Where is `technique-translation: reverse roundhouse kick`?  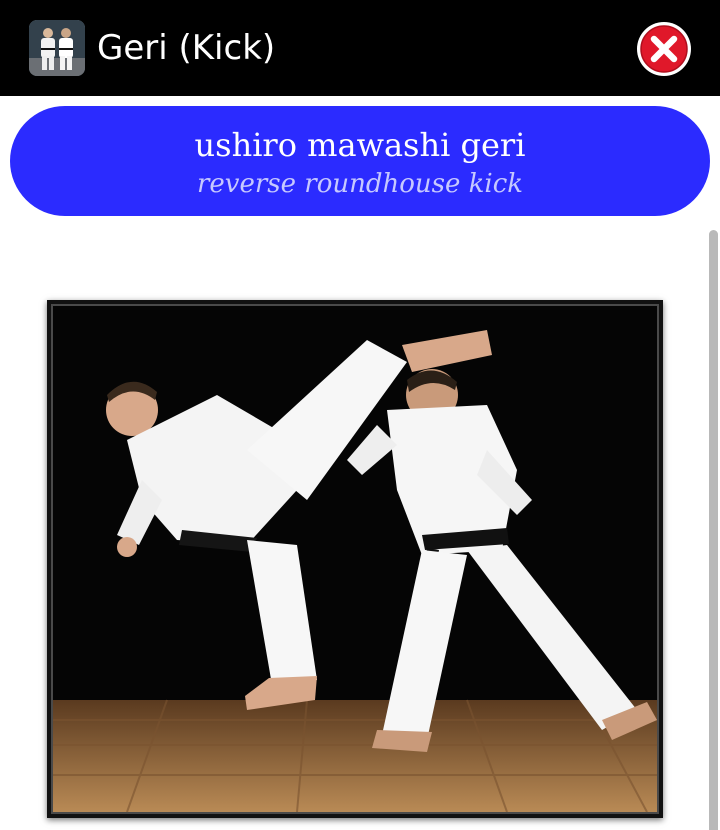 technique-translation: reverse roundhouse kick is located at coordinates (360, 184).